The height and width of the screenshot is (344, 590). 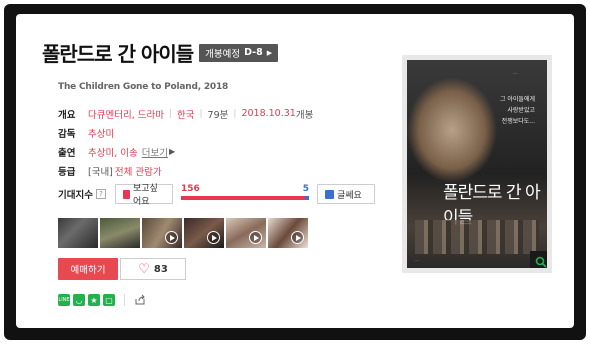 What do you see at coordinates (329, 194) in the screenshot?
I see `thumbs-down-icon` at bounding box center [329, 194].